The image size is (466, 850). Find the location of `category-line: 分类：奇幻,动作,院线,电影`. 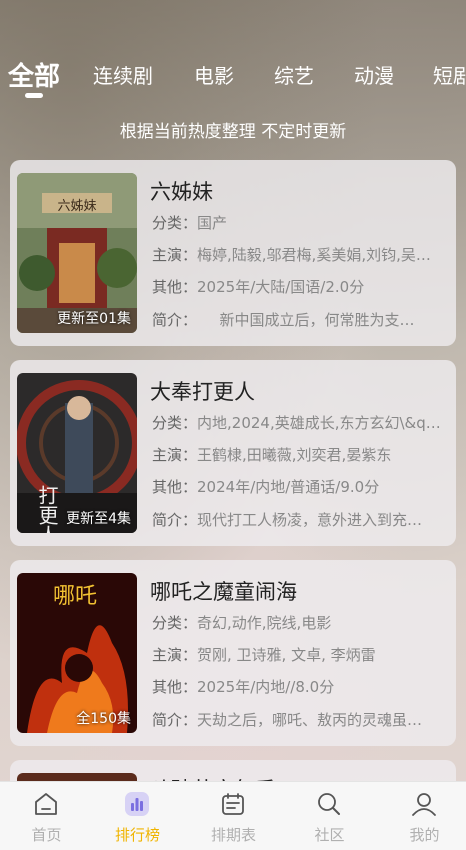

category-line: 分类：奇幻,动作,院线,电影 is located at coordinates (297, 622).